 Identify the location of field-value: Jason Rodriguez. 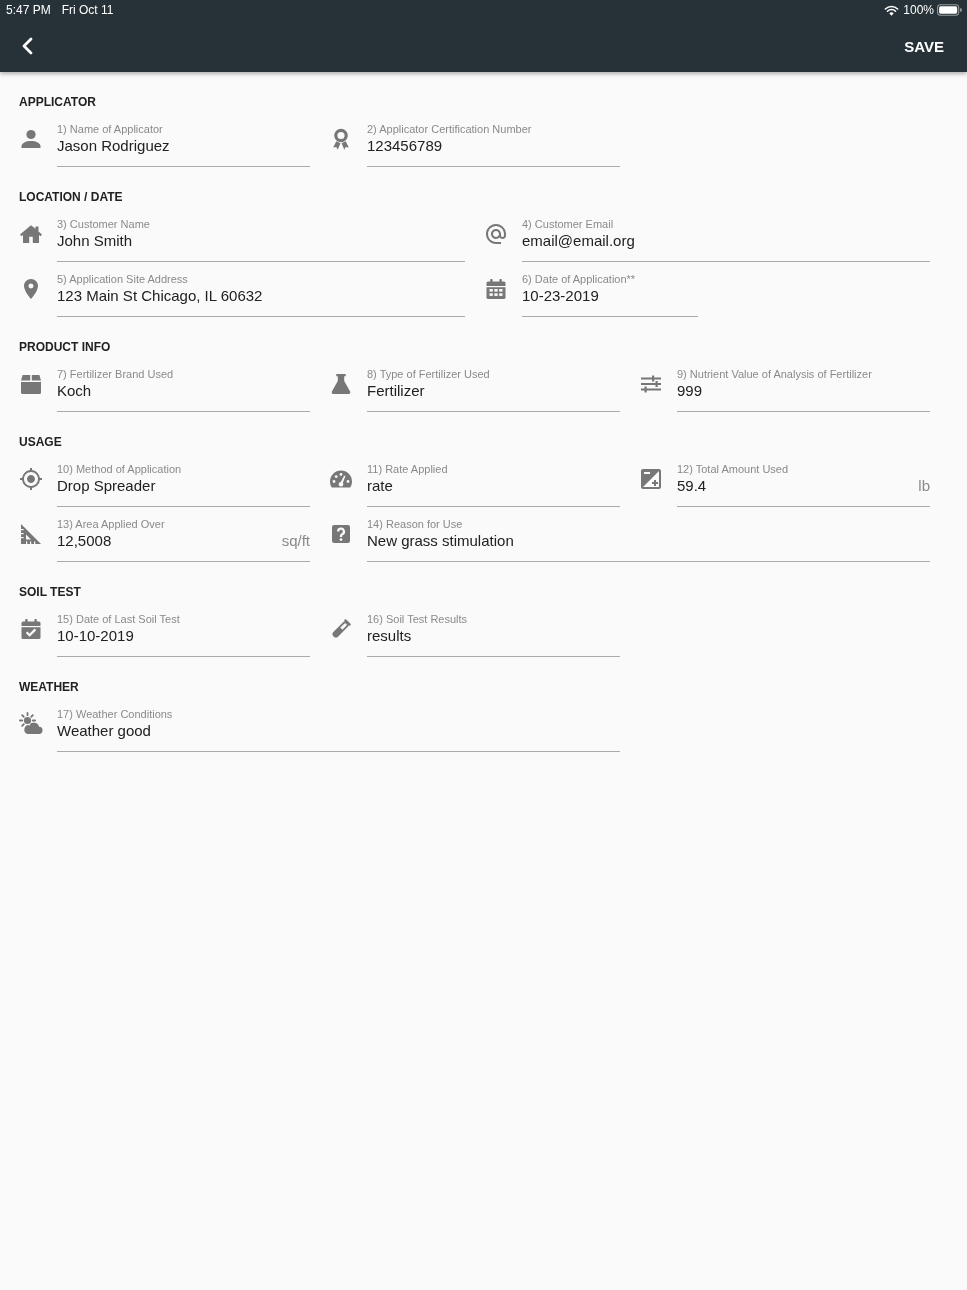
(113, 146).